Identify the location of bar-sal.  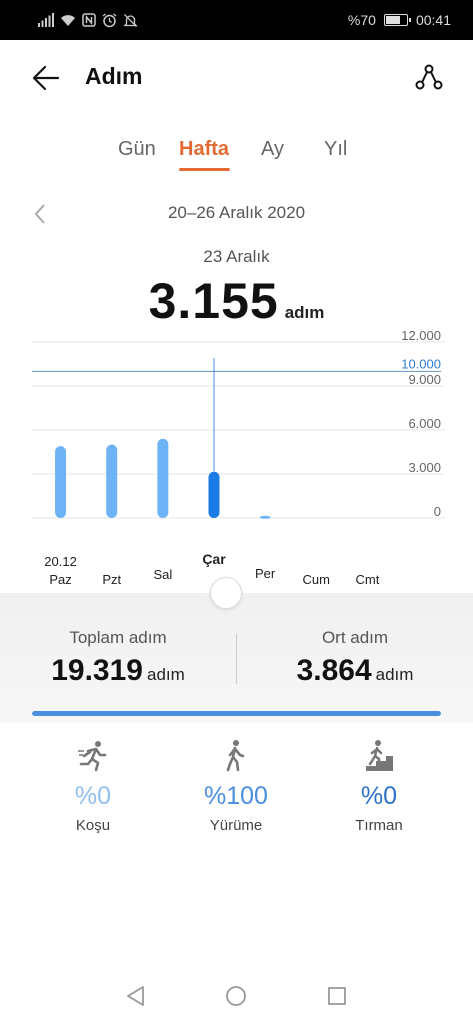
(163, 478).